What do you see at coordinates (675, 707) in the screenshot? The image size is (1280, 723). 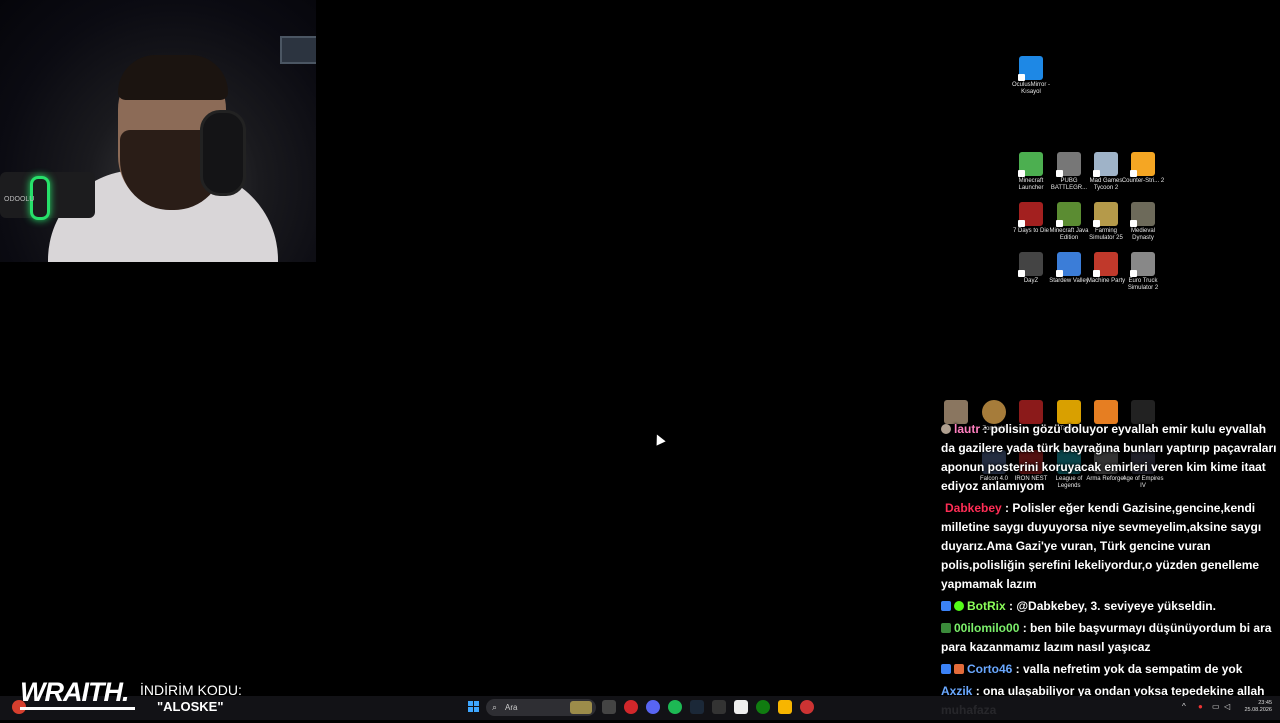 I see `spotify-icon` at bounding box center [675, 707].